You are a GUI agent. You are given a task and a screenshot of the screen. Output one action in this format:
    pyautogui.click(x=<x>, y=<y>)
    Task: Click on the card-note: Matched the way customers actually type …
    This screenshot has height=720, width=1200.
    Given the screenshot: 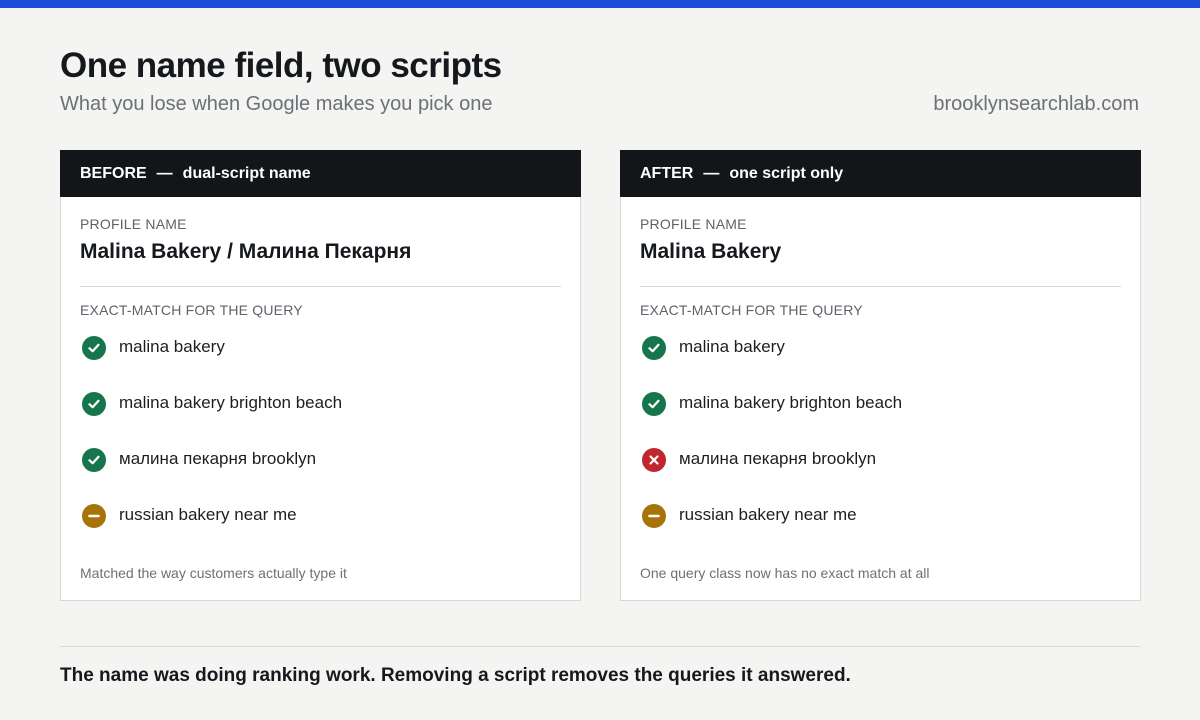 What is the action you would take?
    pyautogui.click(x=213, y=573)
    